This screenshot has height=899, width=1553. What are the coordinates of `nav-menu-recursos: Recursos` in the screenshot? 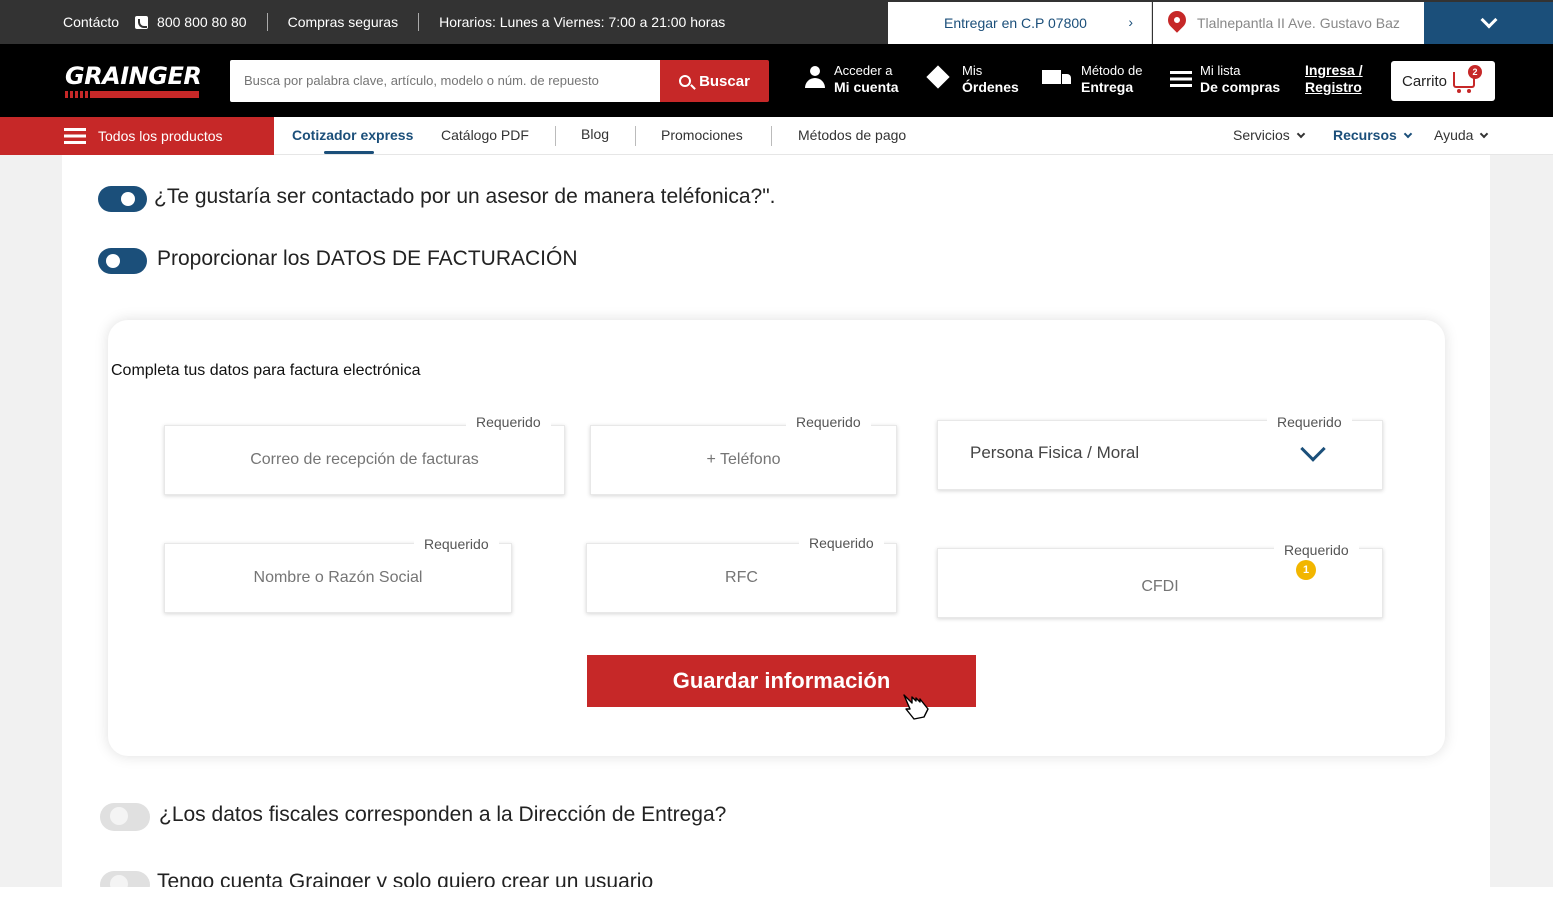 It's located at (1373, 135).